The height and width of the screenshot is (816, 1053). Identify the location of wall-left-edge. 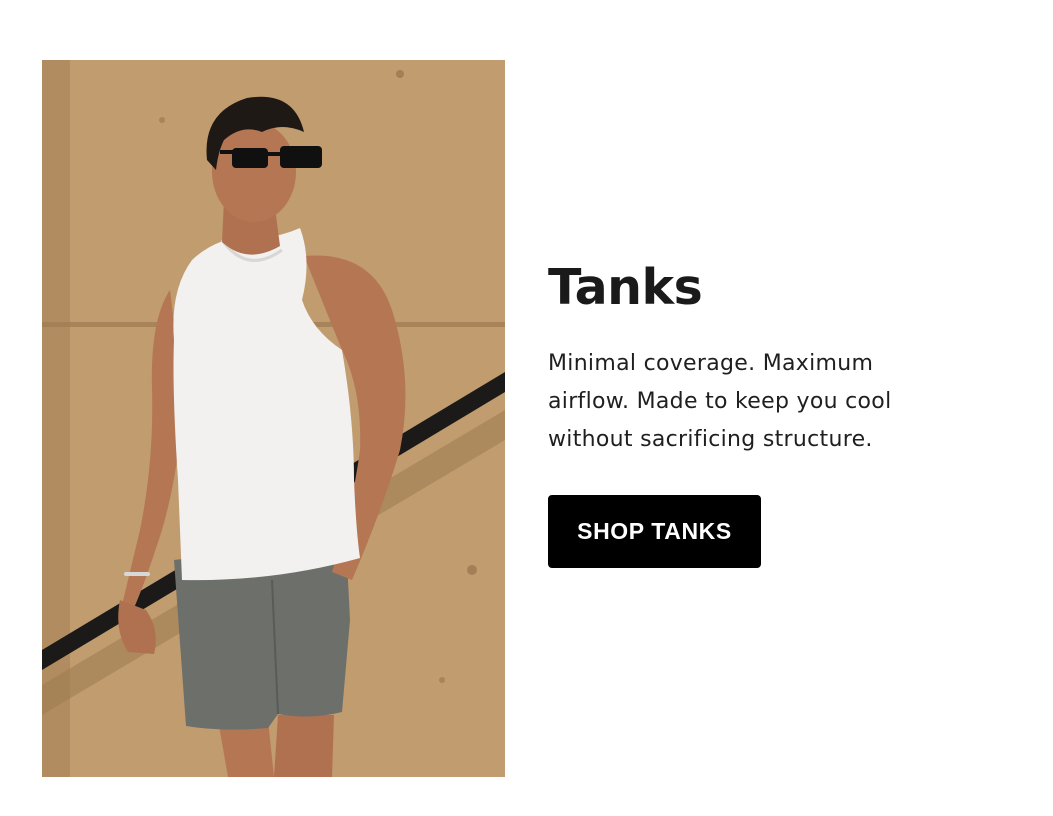
(56, 418).